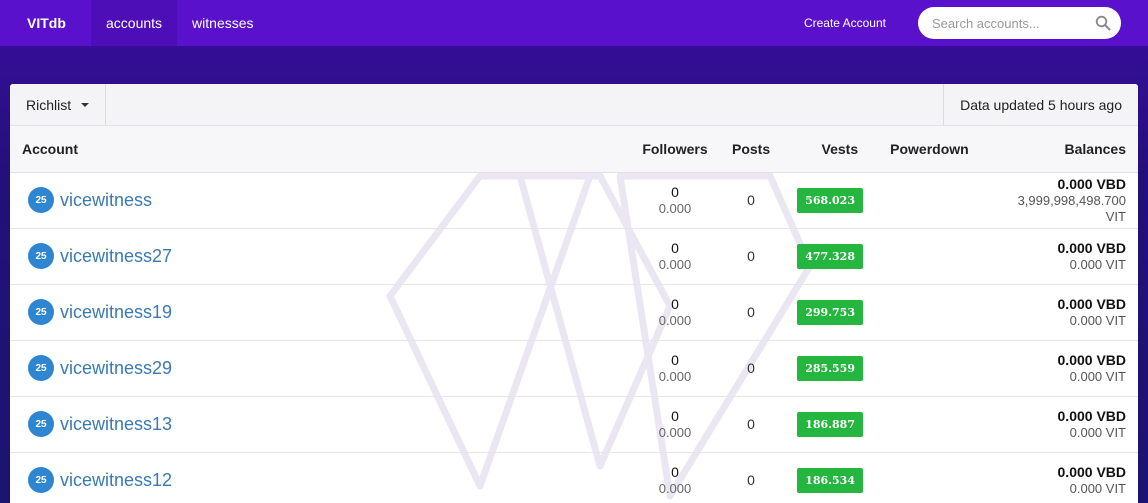 This screenshot has width=1148, height=503. Describe the element at coordinates (675, 149) in the screenshot. I see `header-followers: Followers` at that location.